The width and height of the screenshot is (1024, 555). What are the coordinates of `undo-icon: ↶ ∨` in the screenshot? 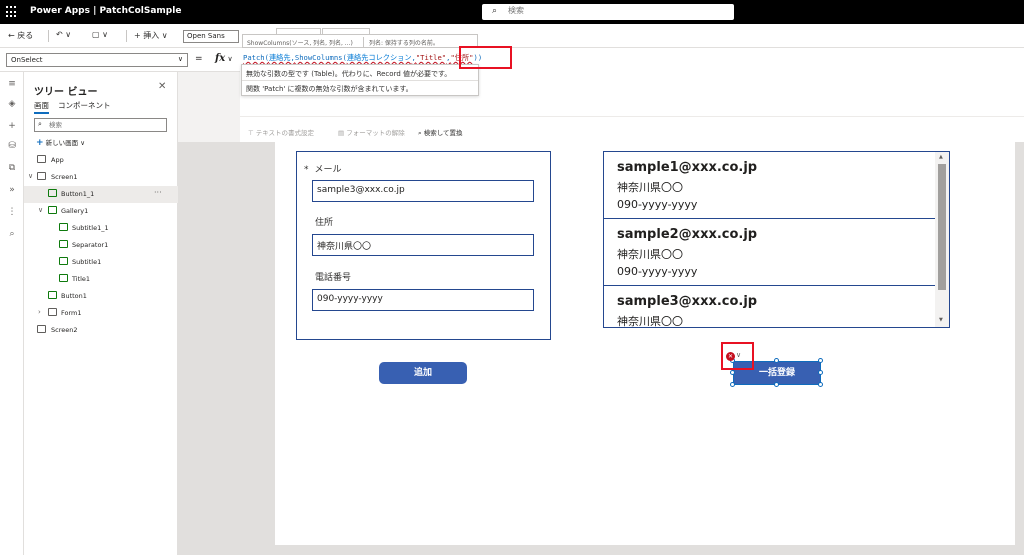 It's located at (63, 34).